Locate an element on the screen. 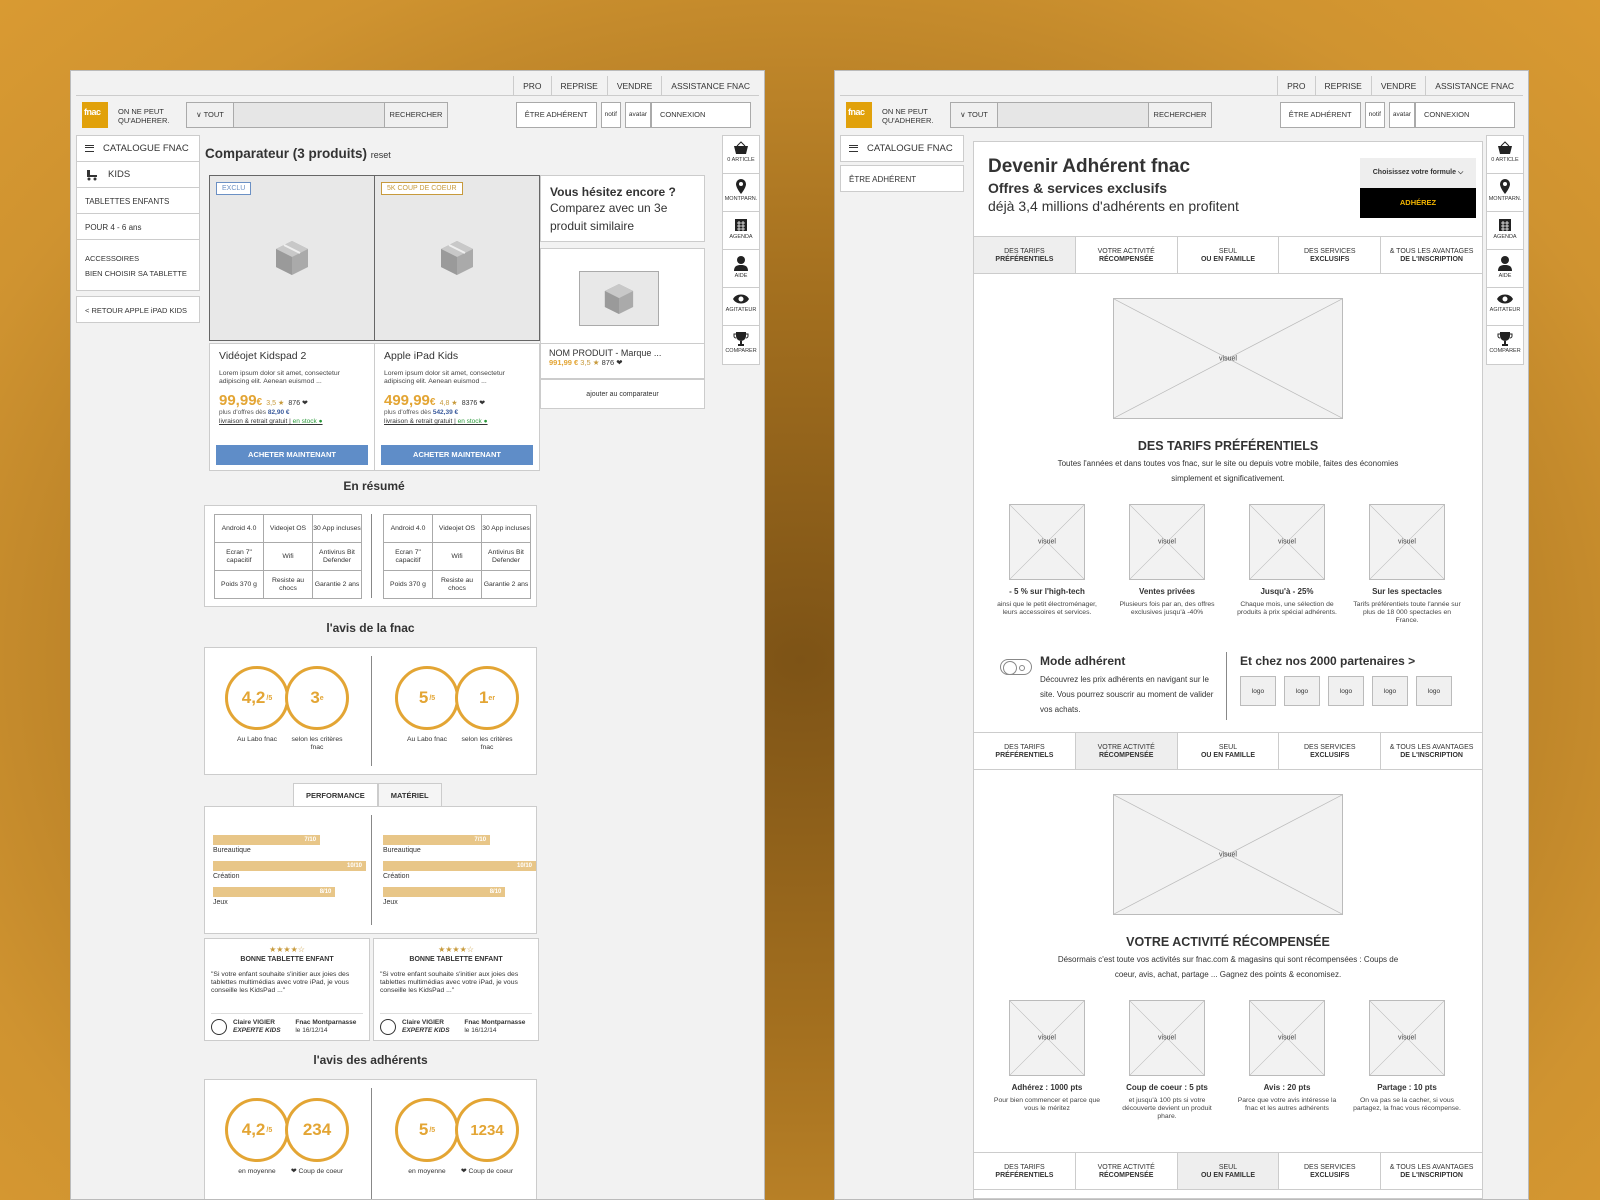  nav-return-link: < RETOUR APPLE iPAD KIDS is located at coordinates (138, 309).